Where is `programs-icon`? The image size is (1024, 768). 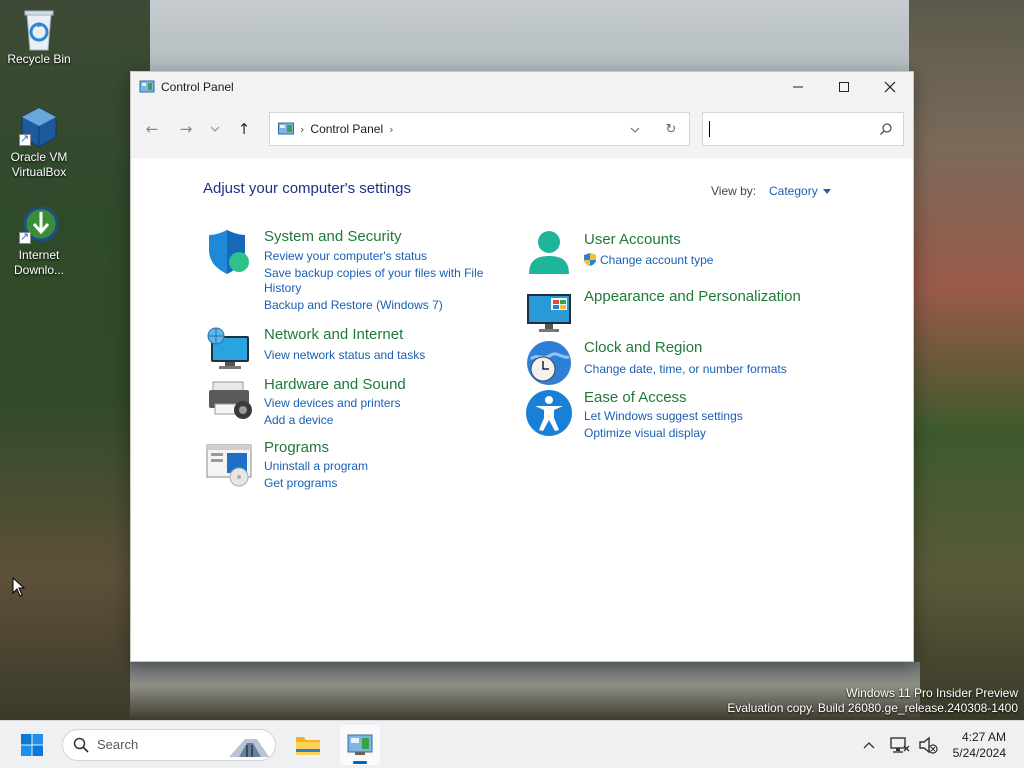 programs-icon is located at coordinates (229, 465).